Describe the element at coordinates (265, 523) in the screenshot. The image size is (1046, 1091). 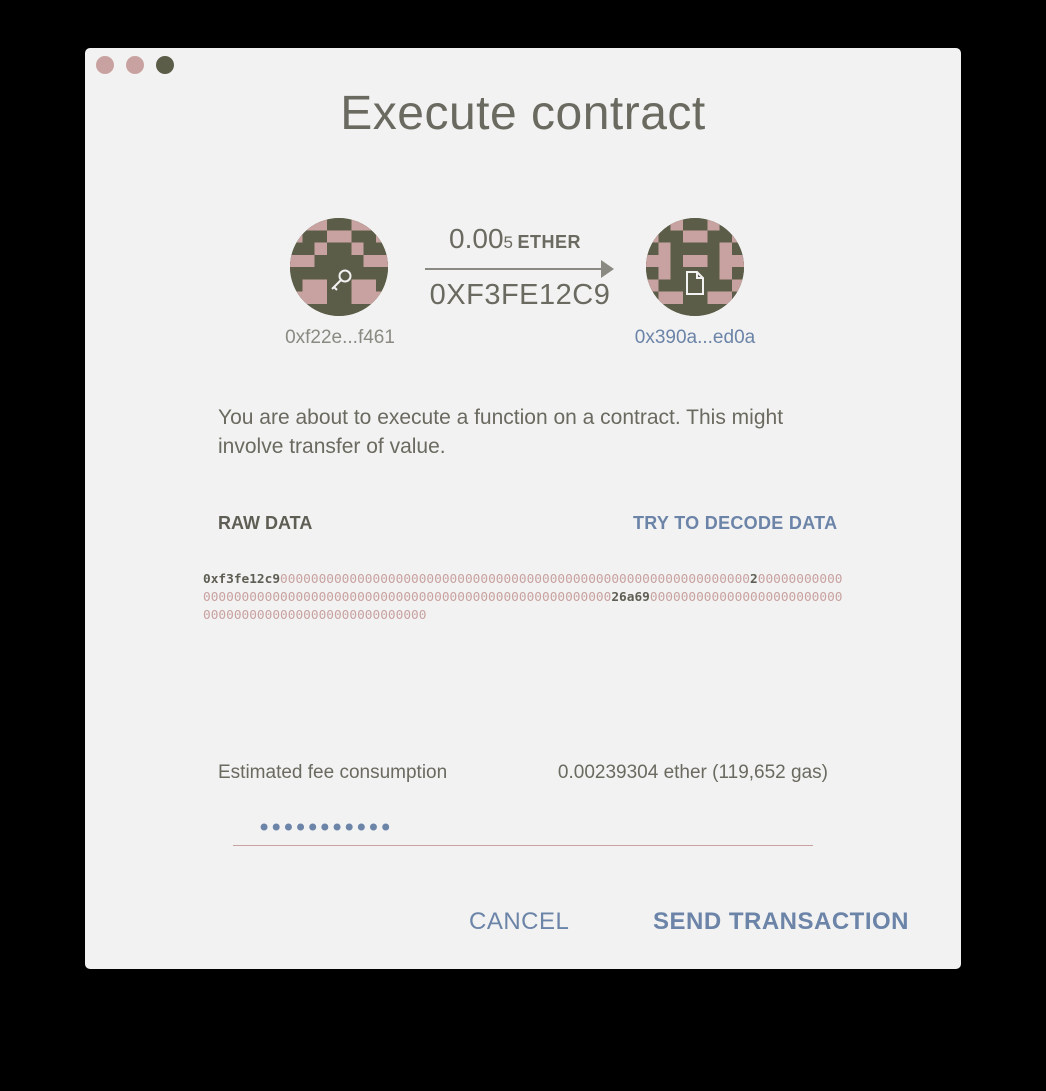
I see `raw-data-label: RAW DATA` at that location.